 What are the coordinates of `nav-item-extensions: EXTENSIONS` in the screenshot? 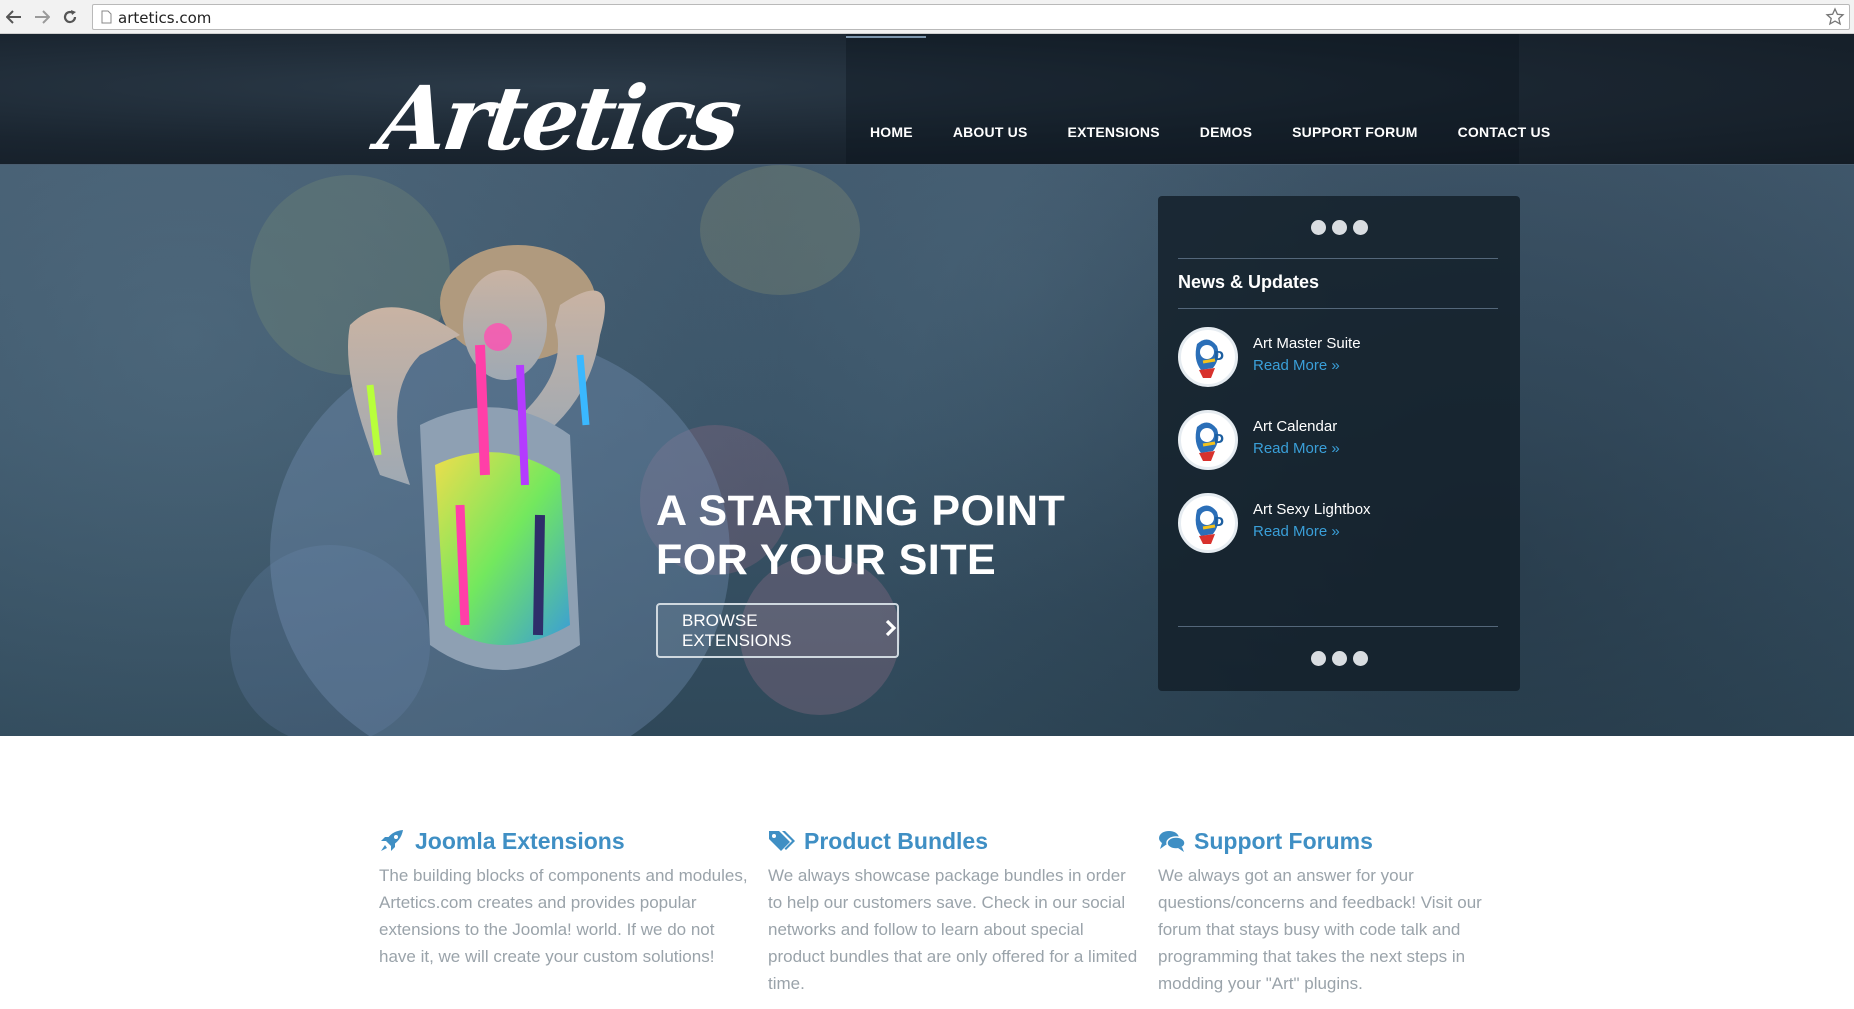 It's located at (1114, 132).